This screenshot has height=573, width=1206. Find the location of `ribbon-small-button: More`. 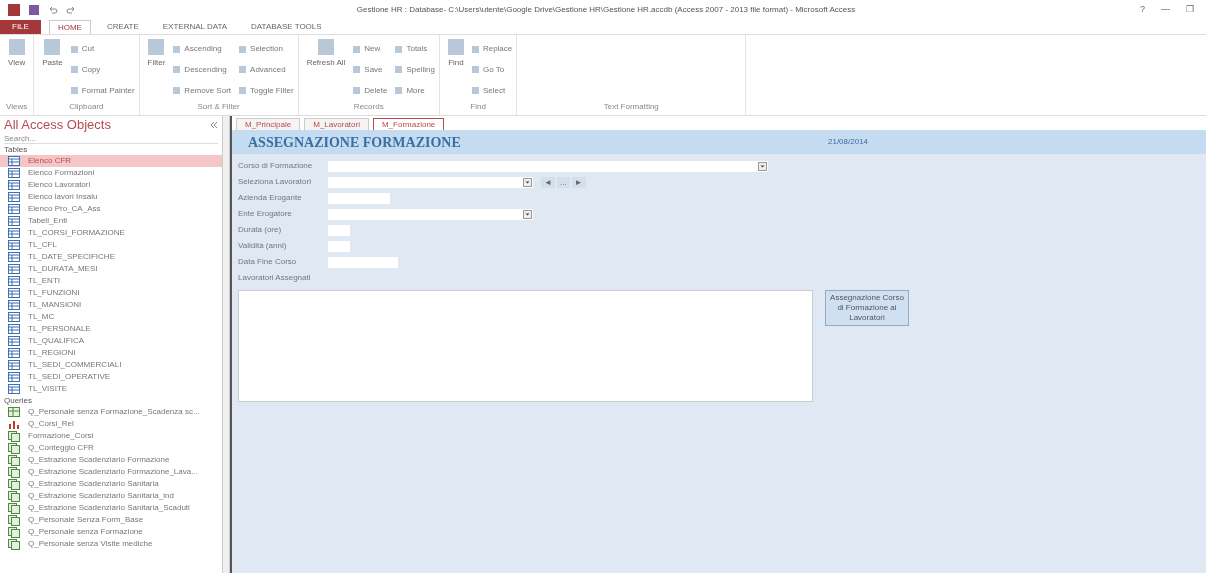

ribbon-small-button: More is located at coordinates (415, 90).